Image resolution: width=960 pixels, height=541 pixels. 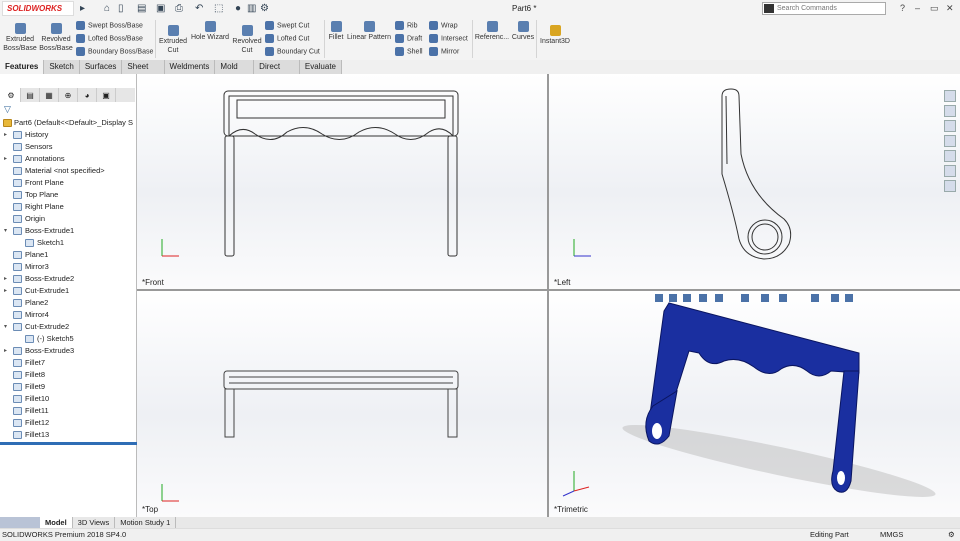 What do you see at coordinates (30, 95) in the screenshot?
I see `property-manager-tab-icon: ▤` at bounding box center [30, 95].